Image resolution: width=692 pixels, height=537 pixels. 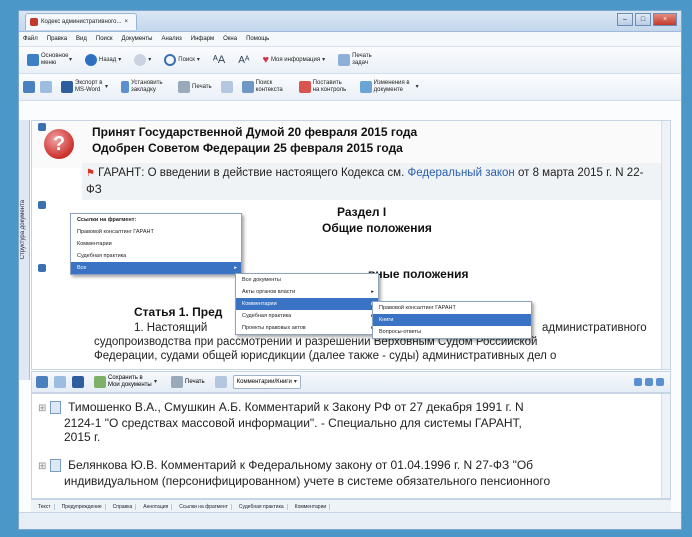 I want to click on federal-law-link: Федеральный закон, so click(x=460, y=173).